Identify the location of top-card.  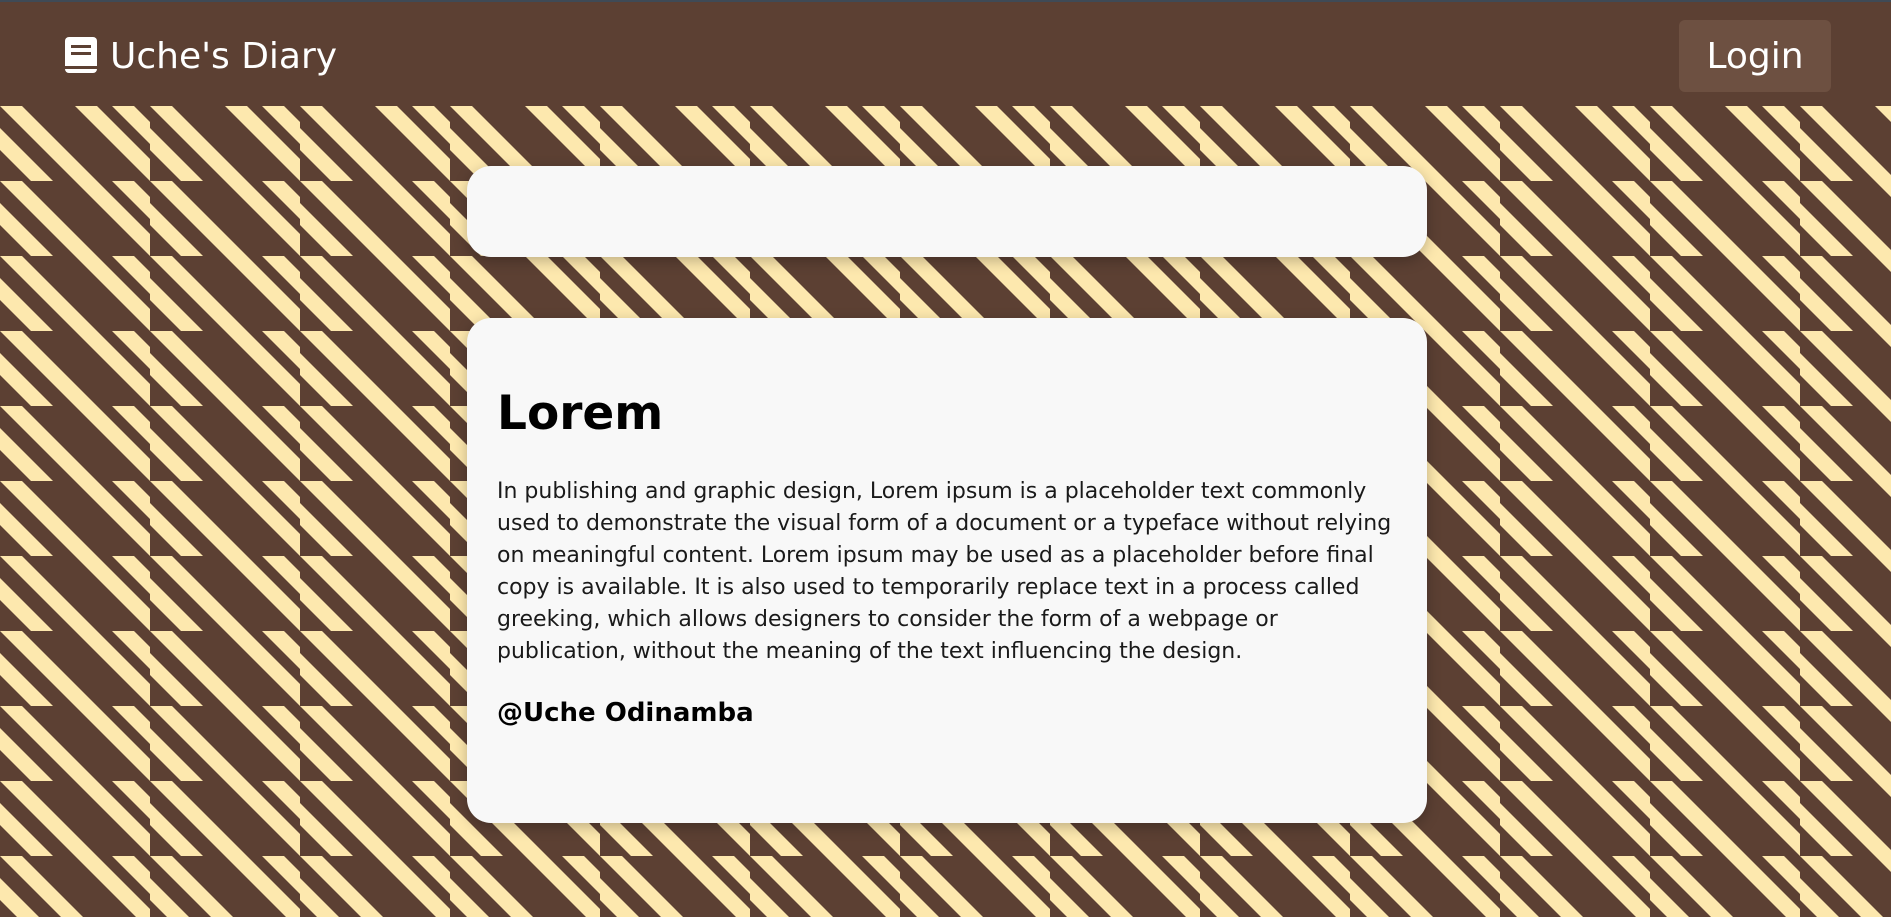
(947, 211).